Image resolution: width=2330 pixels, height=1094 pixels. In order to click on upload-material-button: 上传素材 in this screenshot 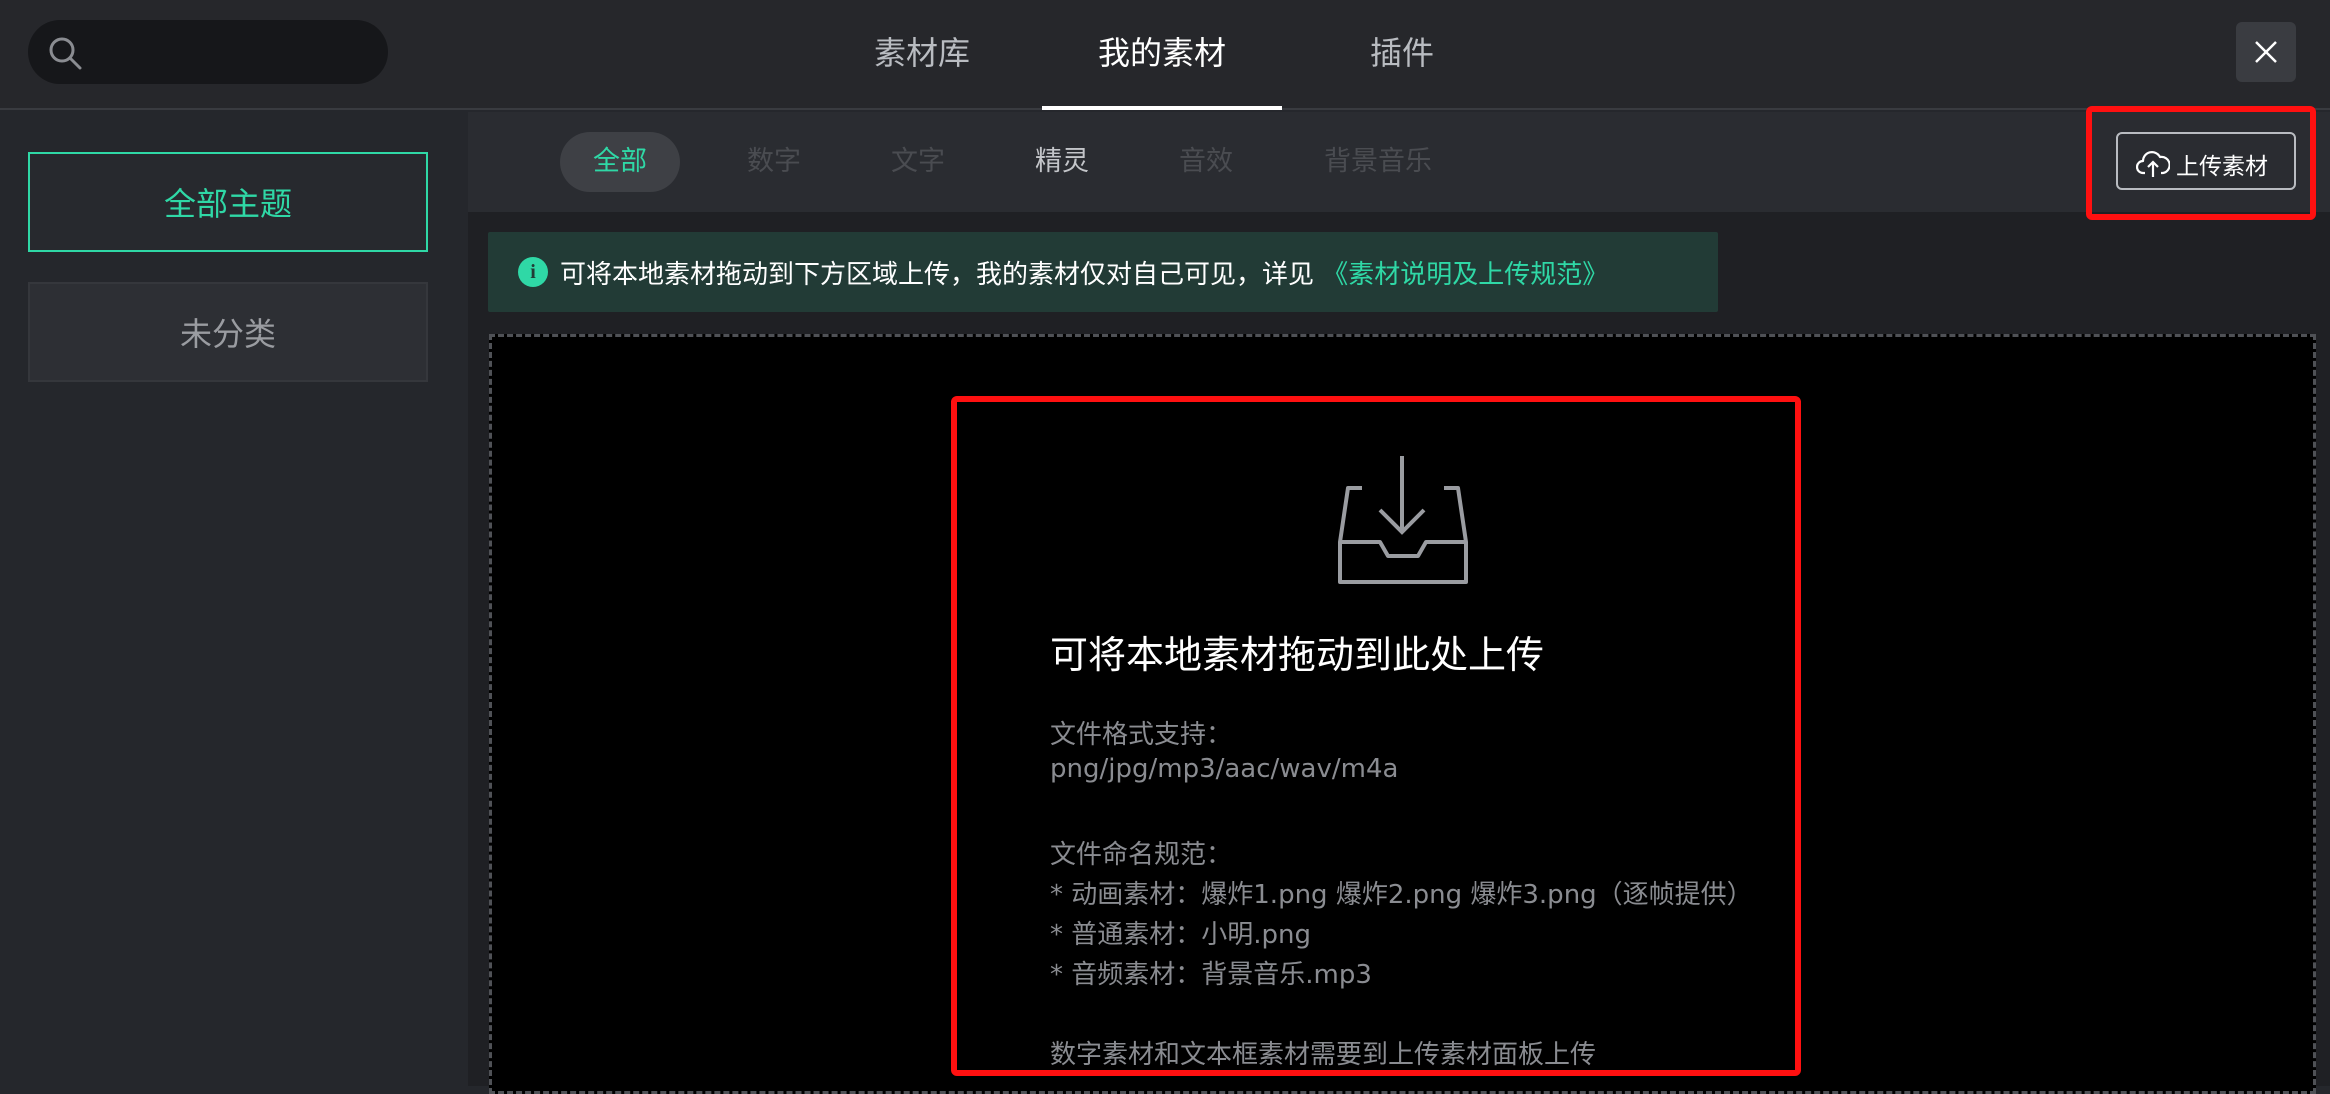, I will do `click(2206, 161)`.